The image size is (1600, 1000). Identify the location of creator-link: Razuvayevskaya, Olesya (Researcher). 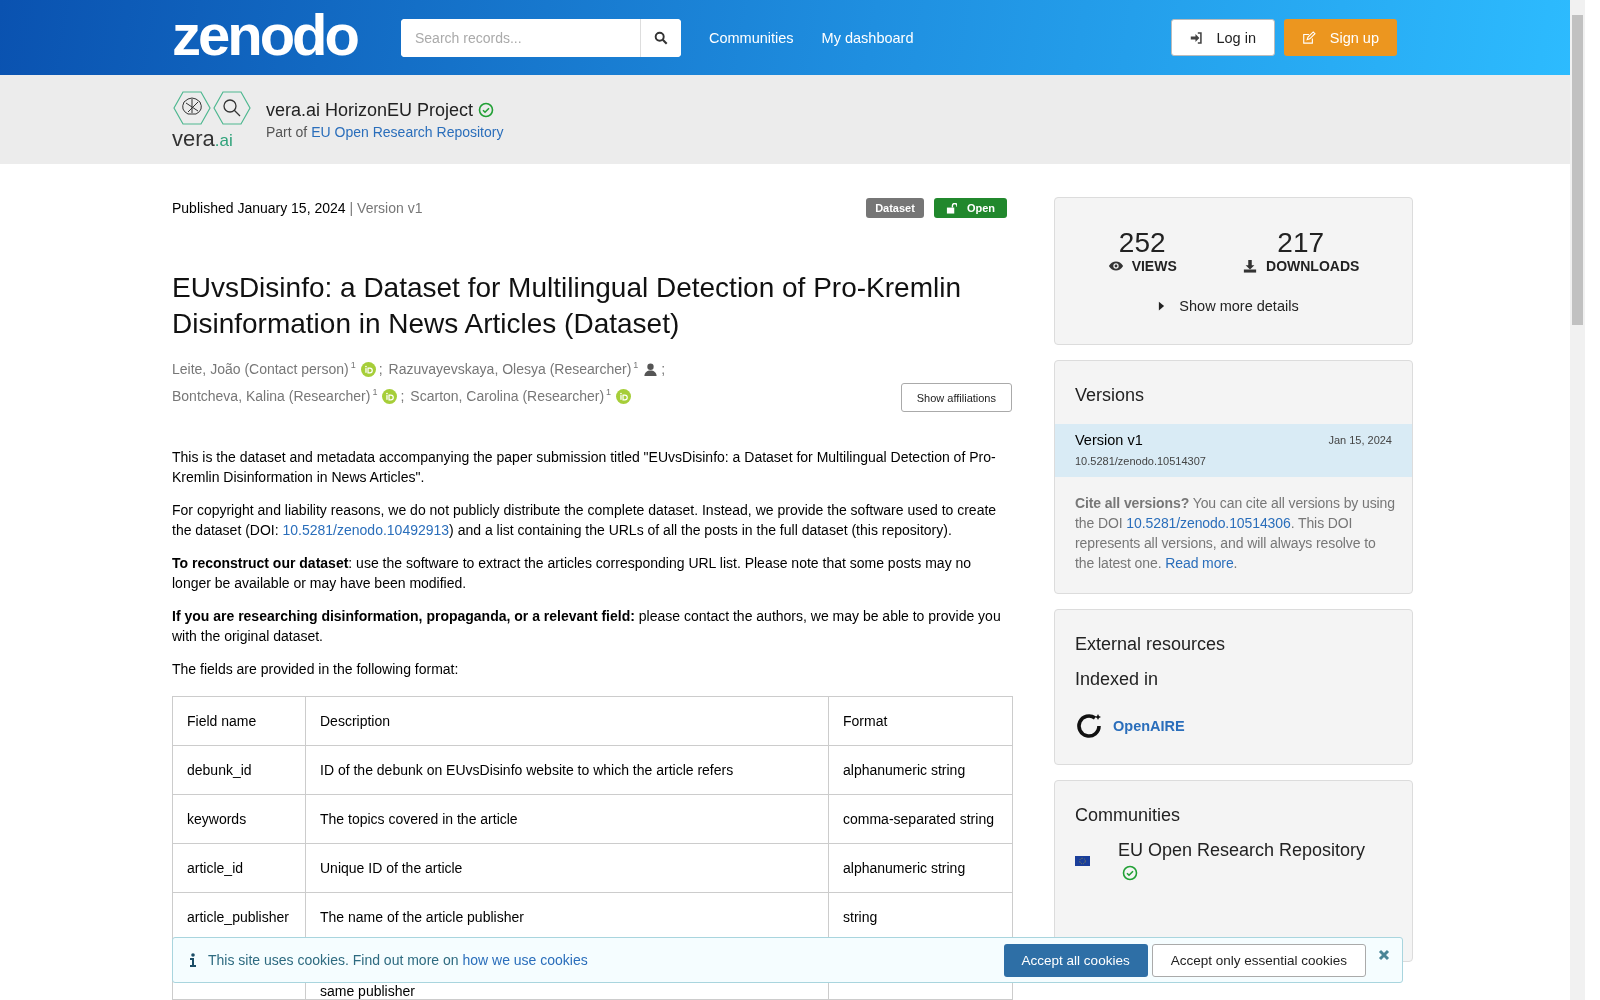
(510, 369).